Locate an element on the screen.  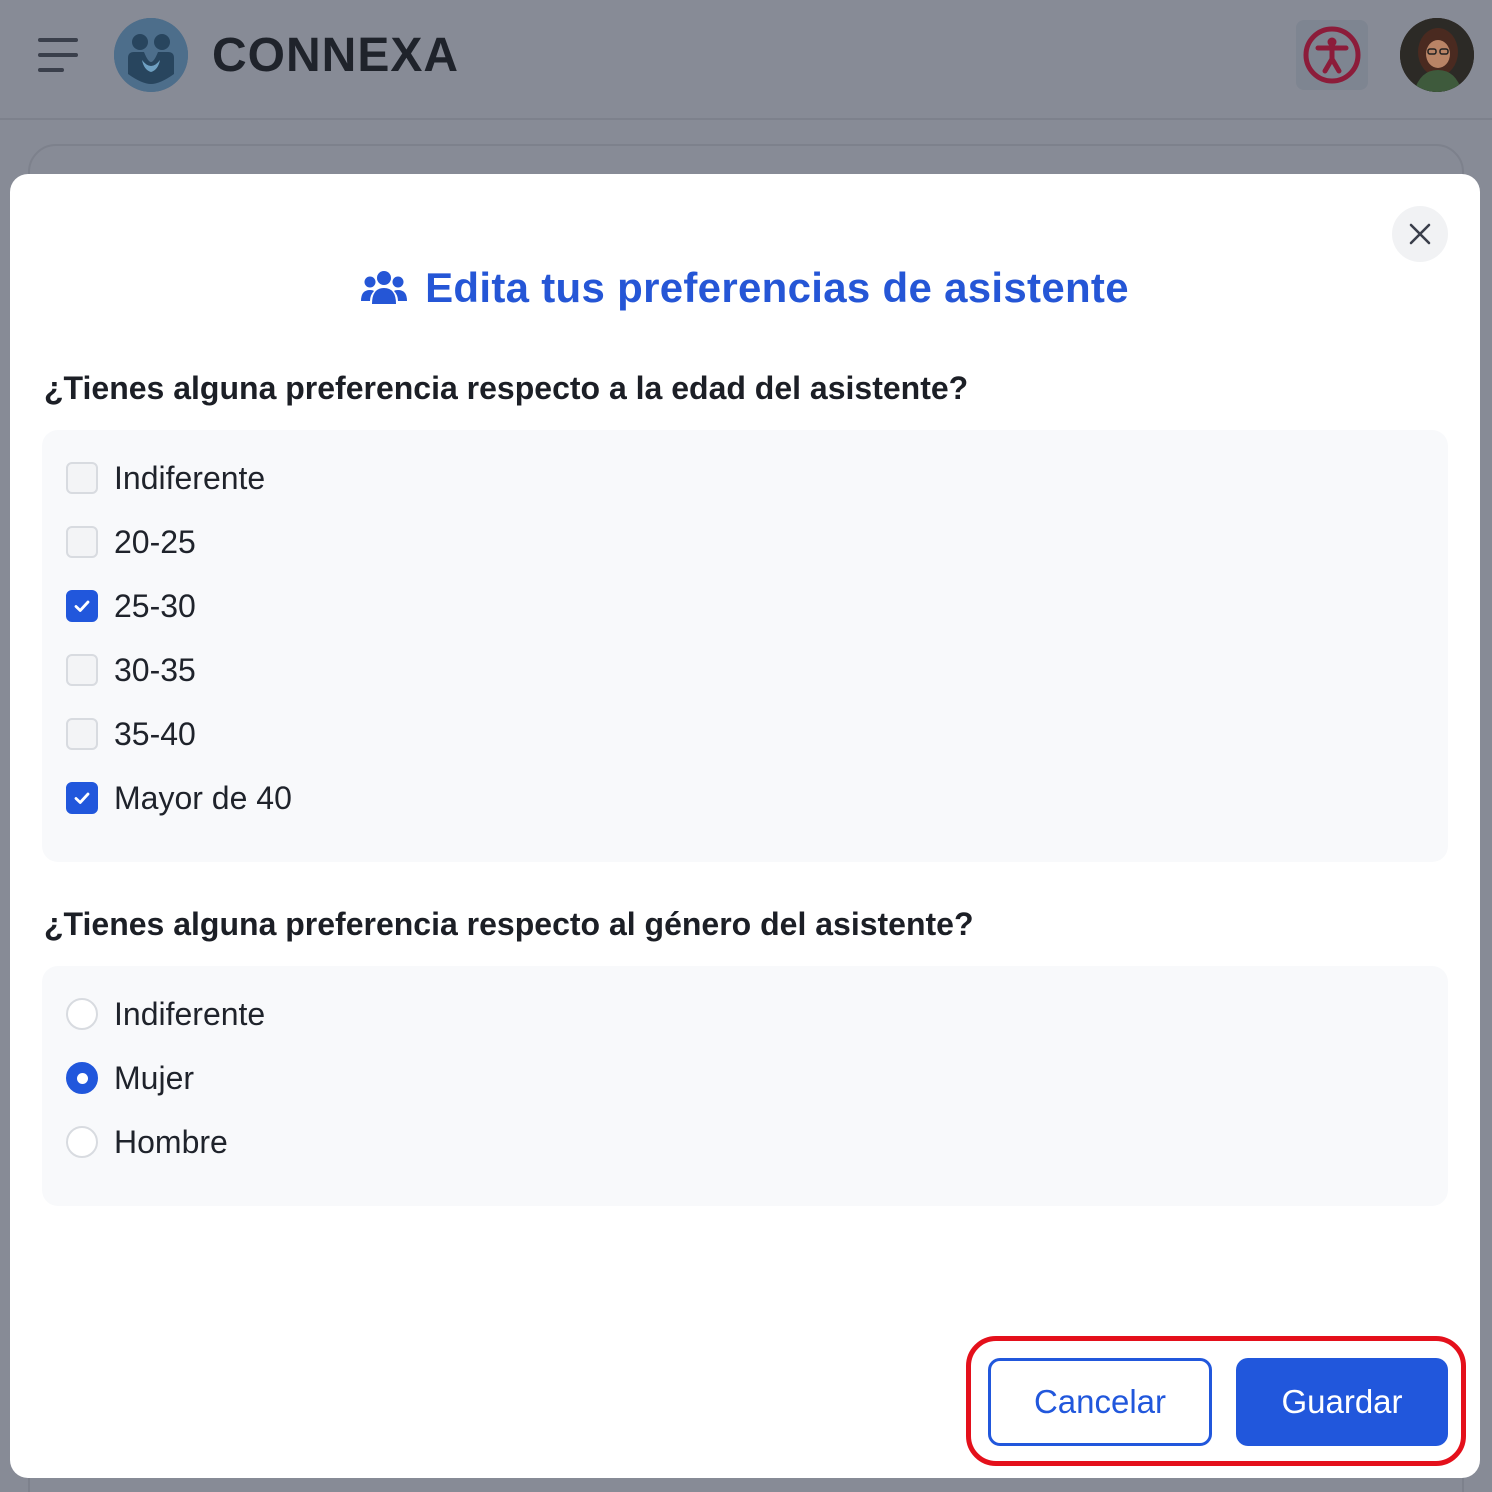
modal-title: Edita tus preferencias de asistente is located at coordinates (745, 288).